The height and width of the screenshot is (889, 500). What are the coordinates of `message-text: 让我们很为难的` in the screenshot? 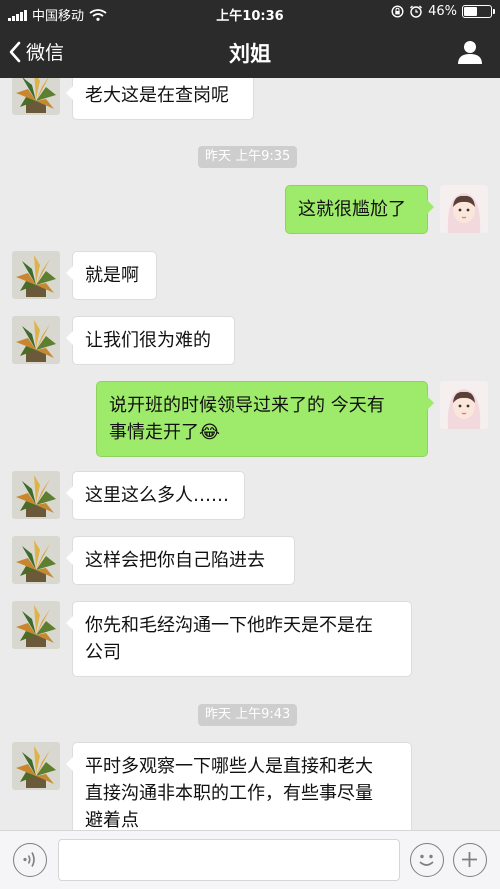 It's located at (148, 340).